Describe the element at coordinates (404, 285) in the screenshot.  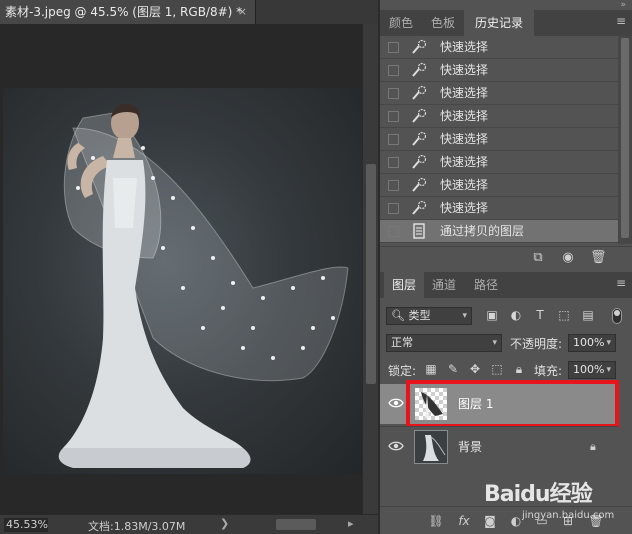
I see `tab-layers: 图层` at that location.